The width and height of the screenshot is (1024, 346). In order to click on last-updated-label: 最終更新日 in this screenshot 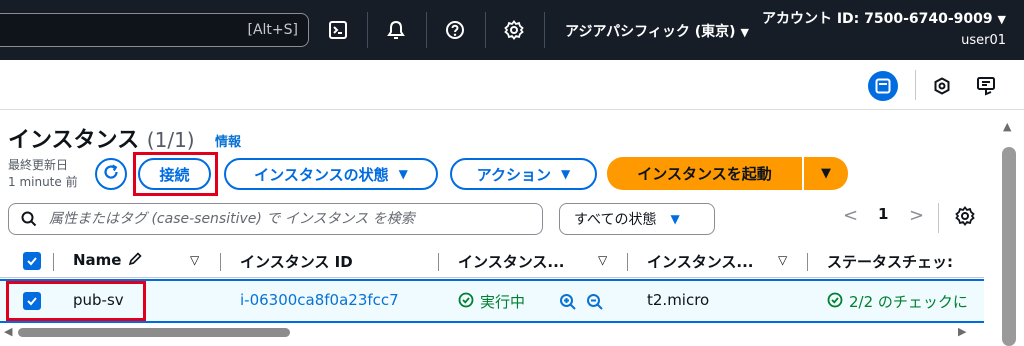, I will do `click(38, 165)`.